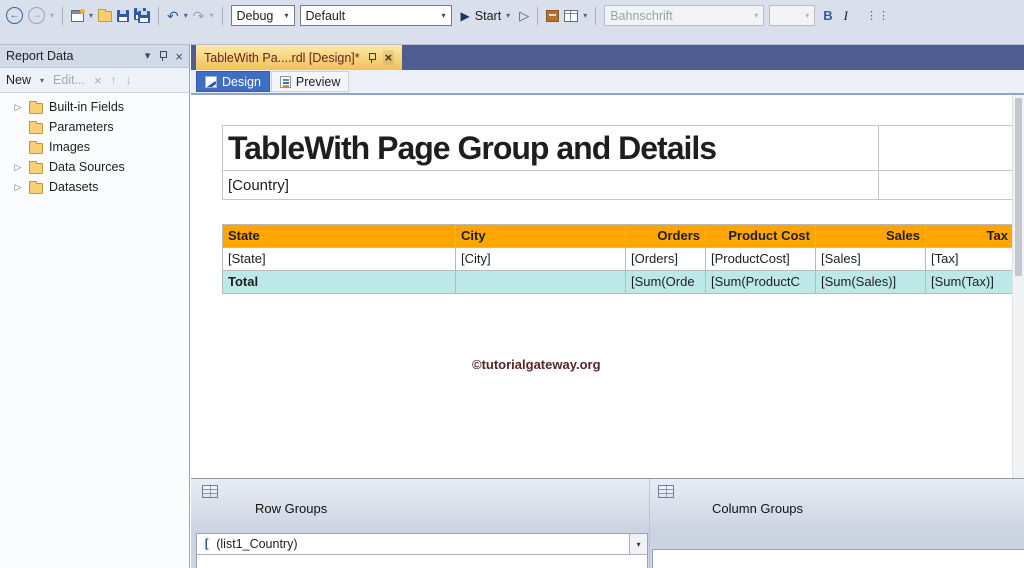 This screenshot has height=568, width=1024. What do you see at coordinates (339, 282) in the screenshot?
I see `total-cell-label: Total` at bounding box center [339, 282].